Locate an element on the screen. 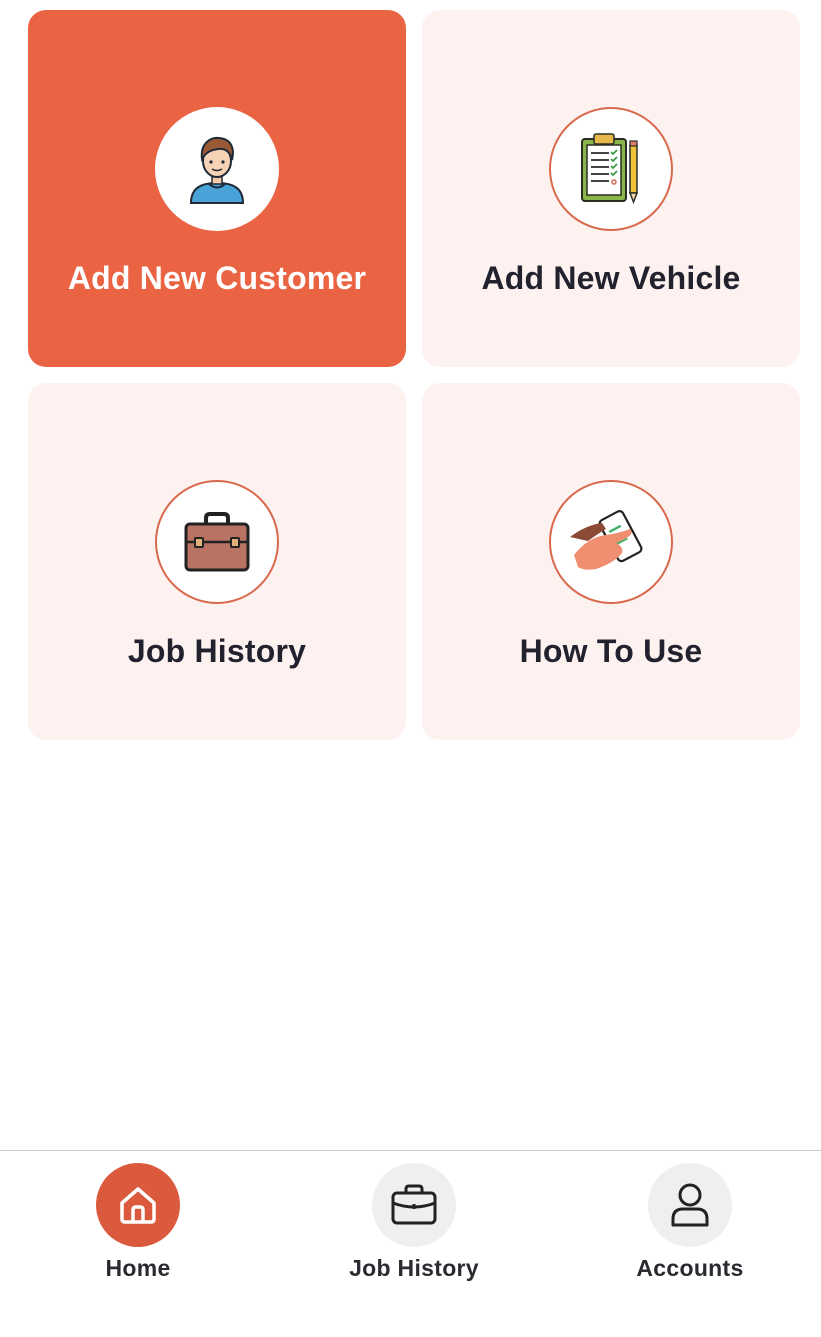 The image size is (821, 1337). hand-phone-icon is located at coordinates (606, 540).